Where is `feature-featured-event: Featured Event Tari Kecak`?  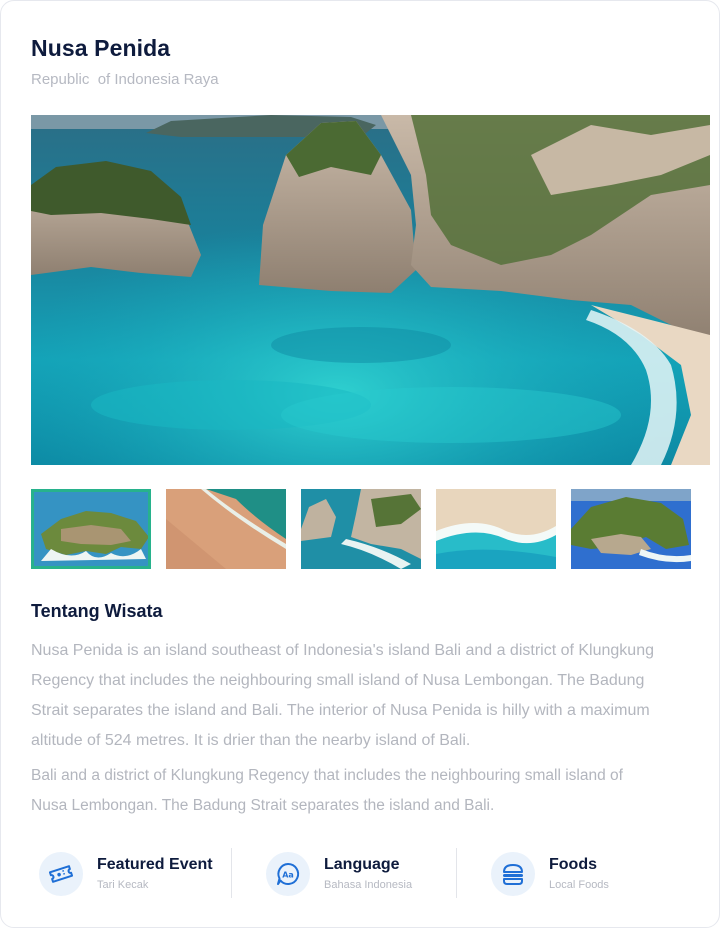 feature-featured-event: Featured Event Tari Kecak is located at coordinates (131, 874).